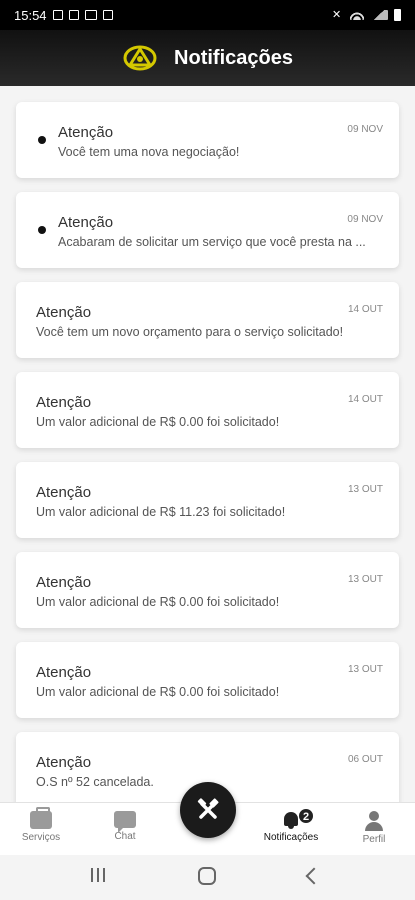  What do you see at coordinates (95, 782) in the screenshot?
I see `notification-message: O.S nº 52 cancelada.` at bounding box center [95, 782].